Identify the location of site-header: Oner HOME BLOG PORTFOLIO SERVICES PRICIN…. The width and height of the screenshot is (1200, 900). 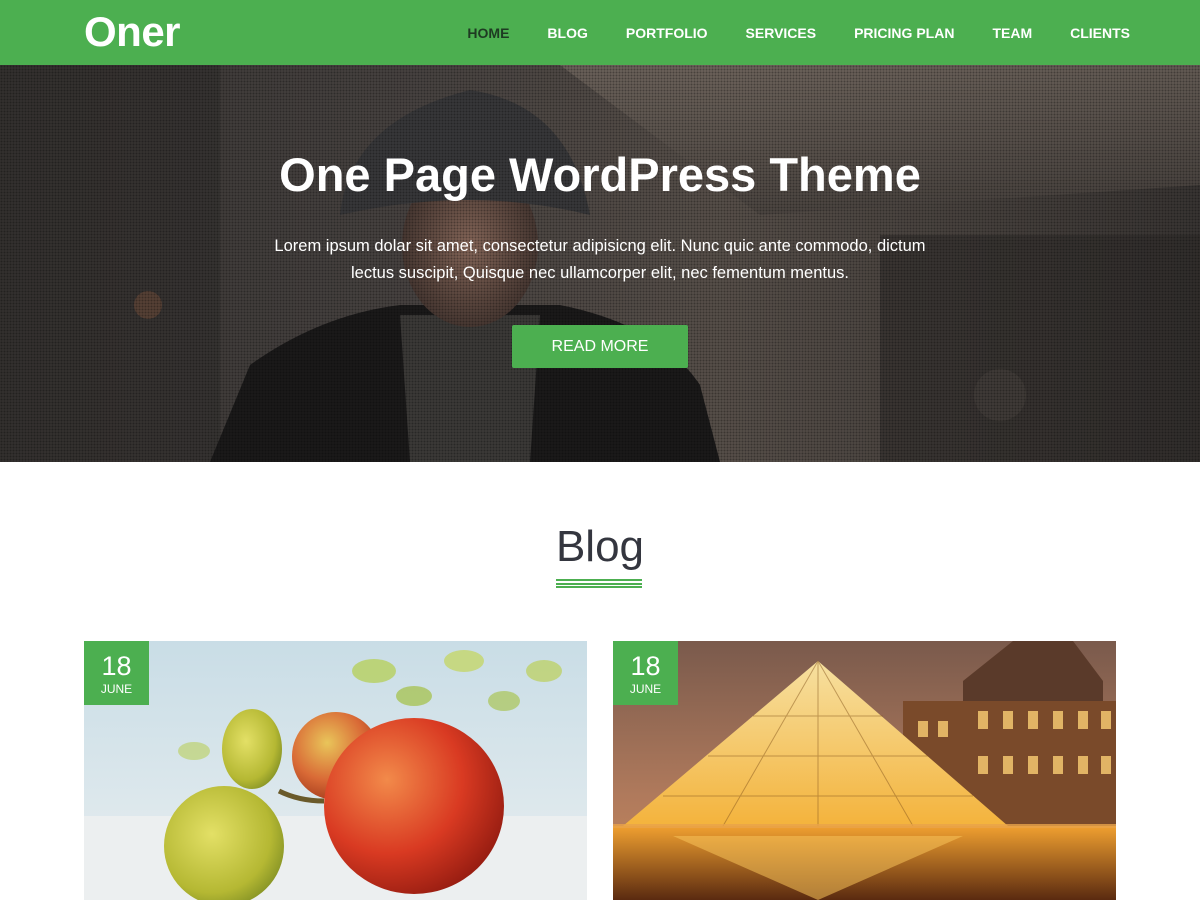
(600, 32).